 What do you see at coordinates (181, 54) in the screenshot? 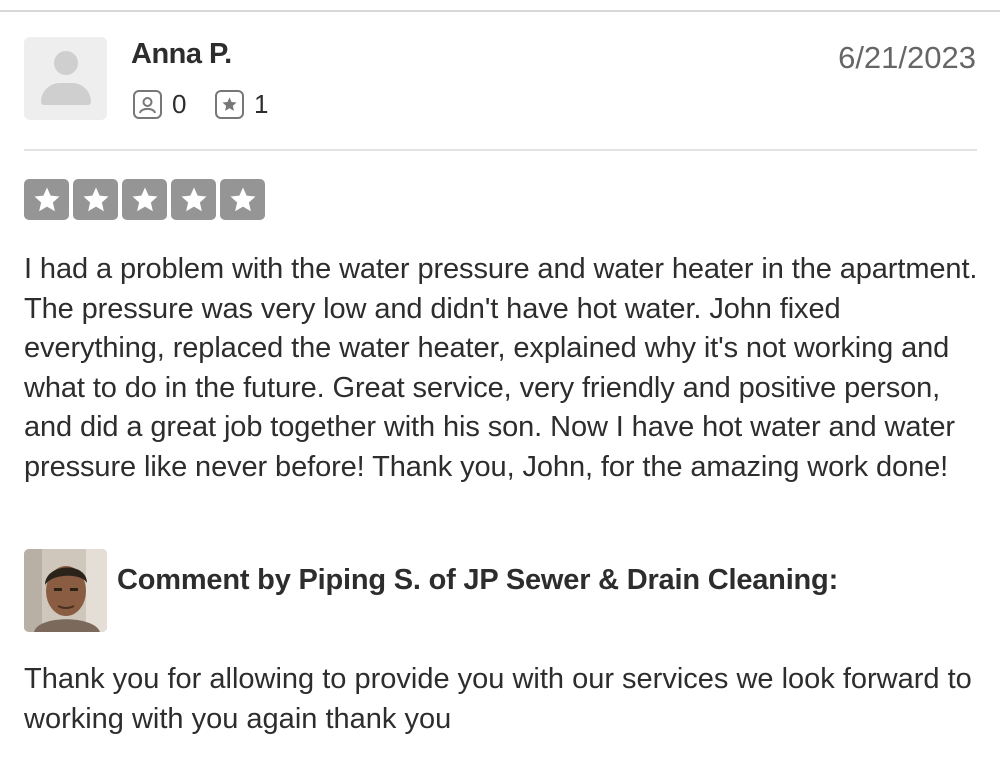
I see `user-name: Anna P.` at bounding box center [181, 54].